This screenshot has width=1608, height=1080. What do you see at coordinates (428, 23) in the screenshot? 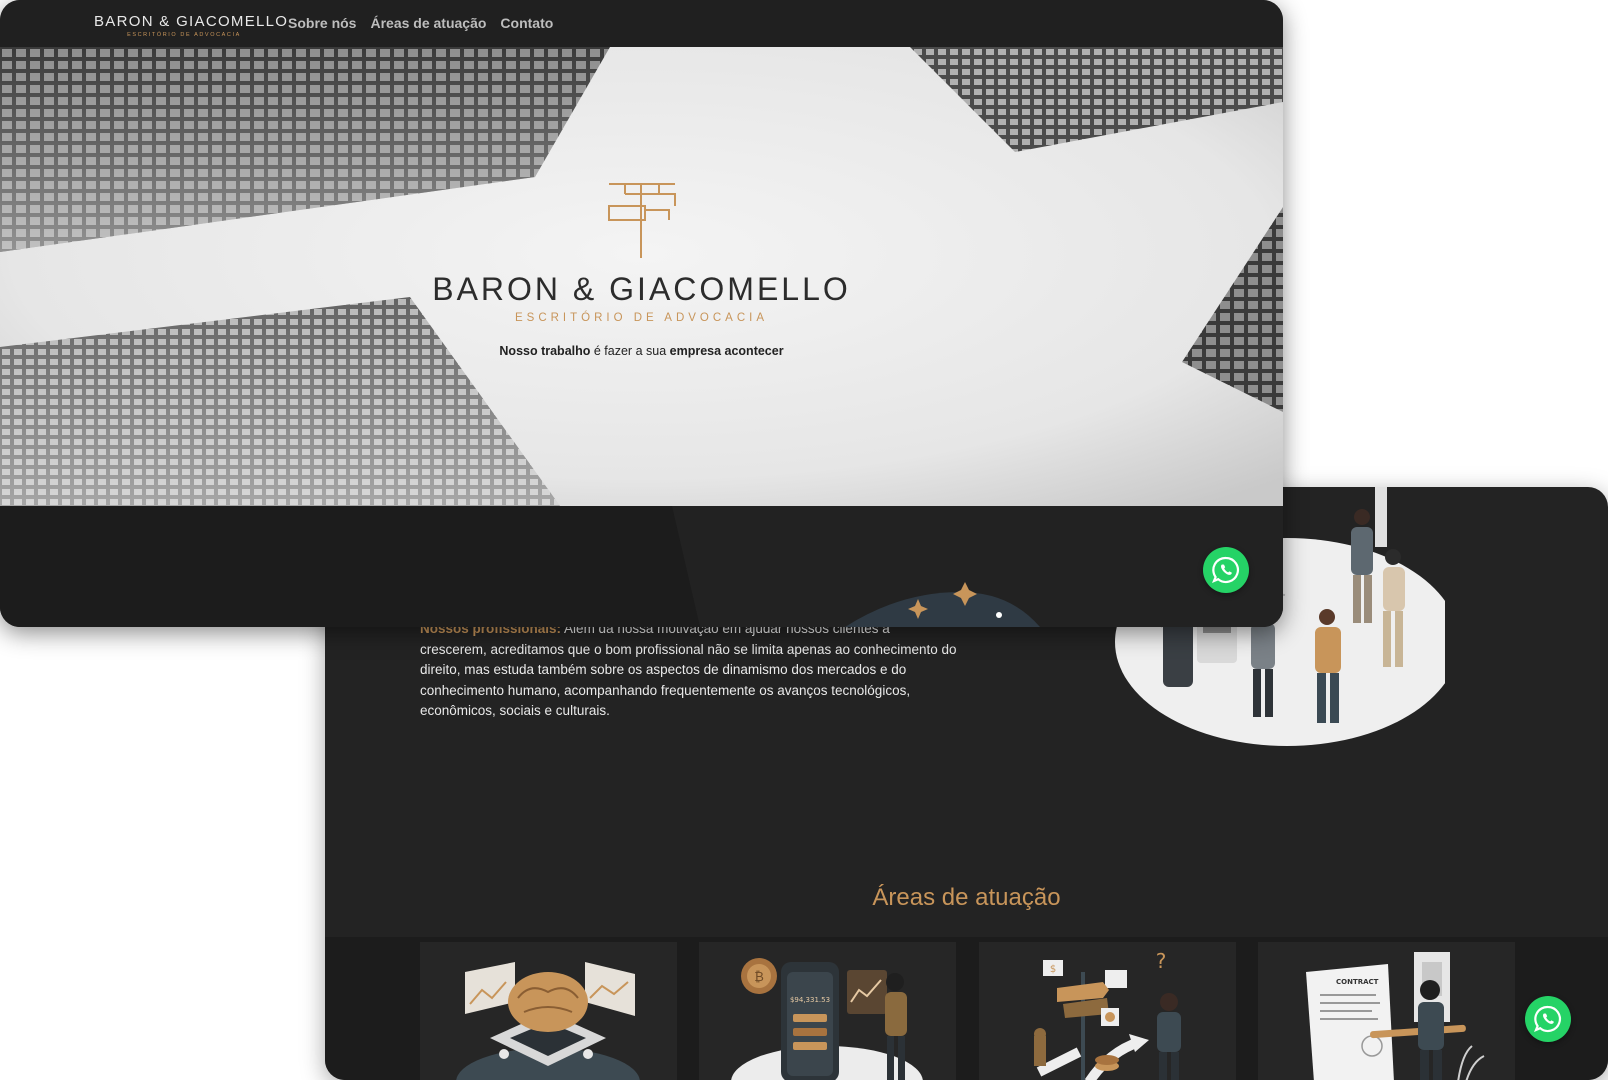
I see `nav-link-areas: Áreas de atuação` at bounding box center [428, 23].